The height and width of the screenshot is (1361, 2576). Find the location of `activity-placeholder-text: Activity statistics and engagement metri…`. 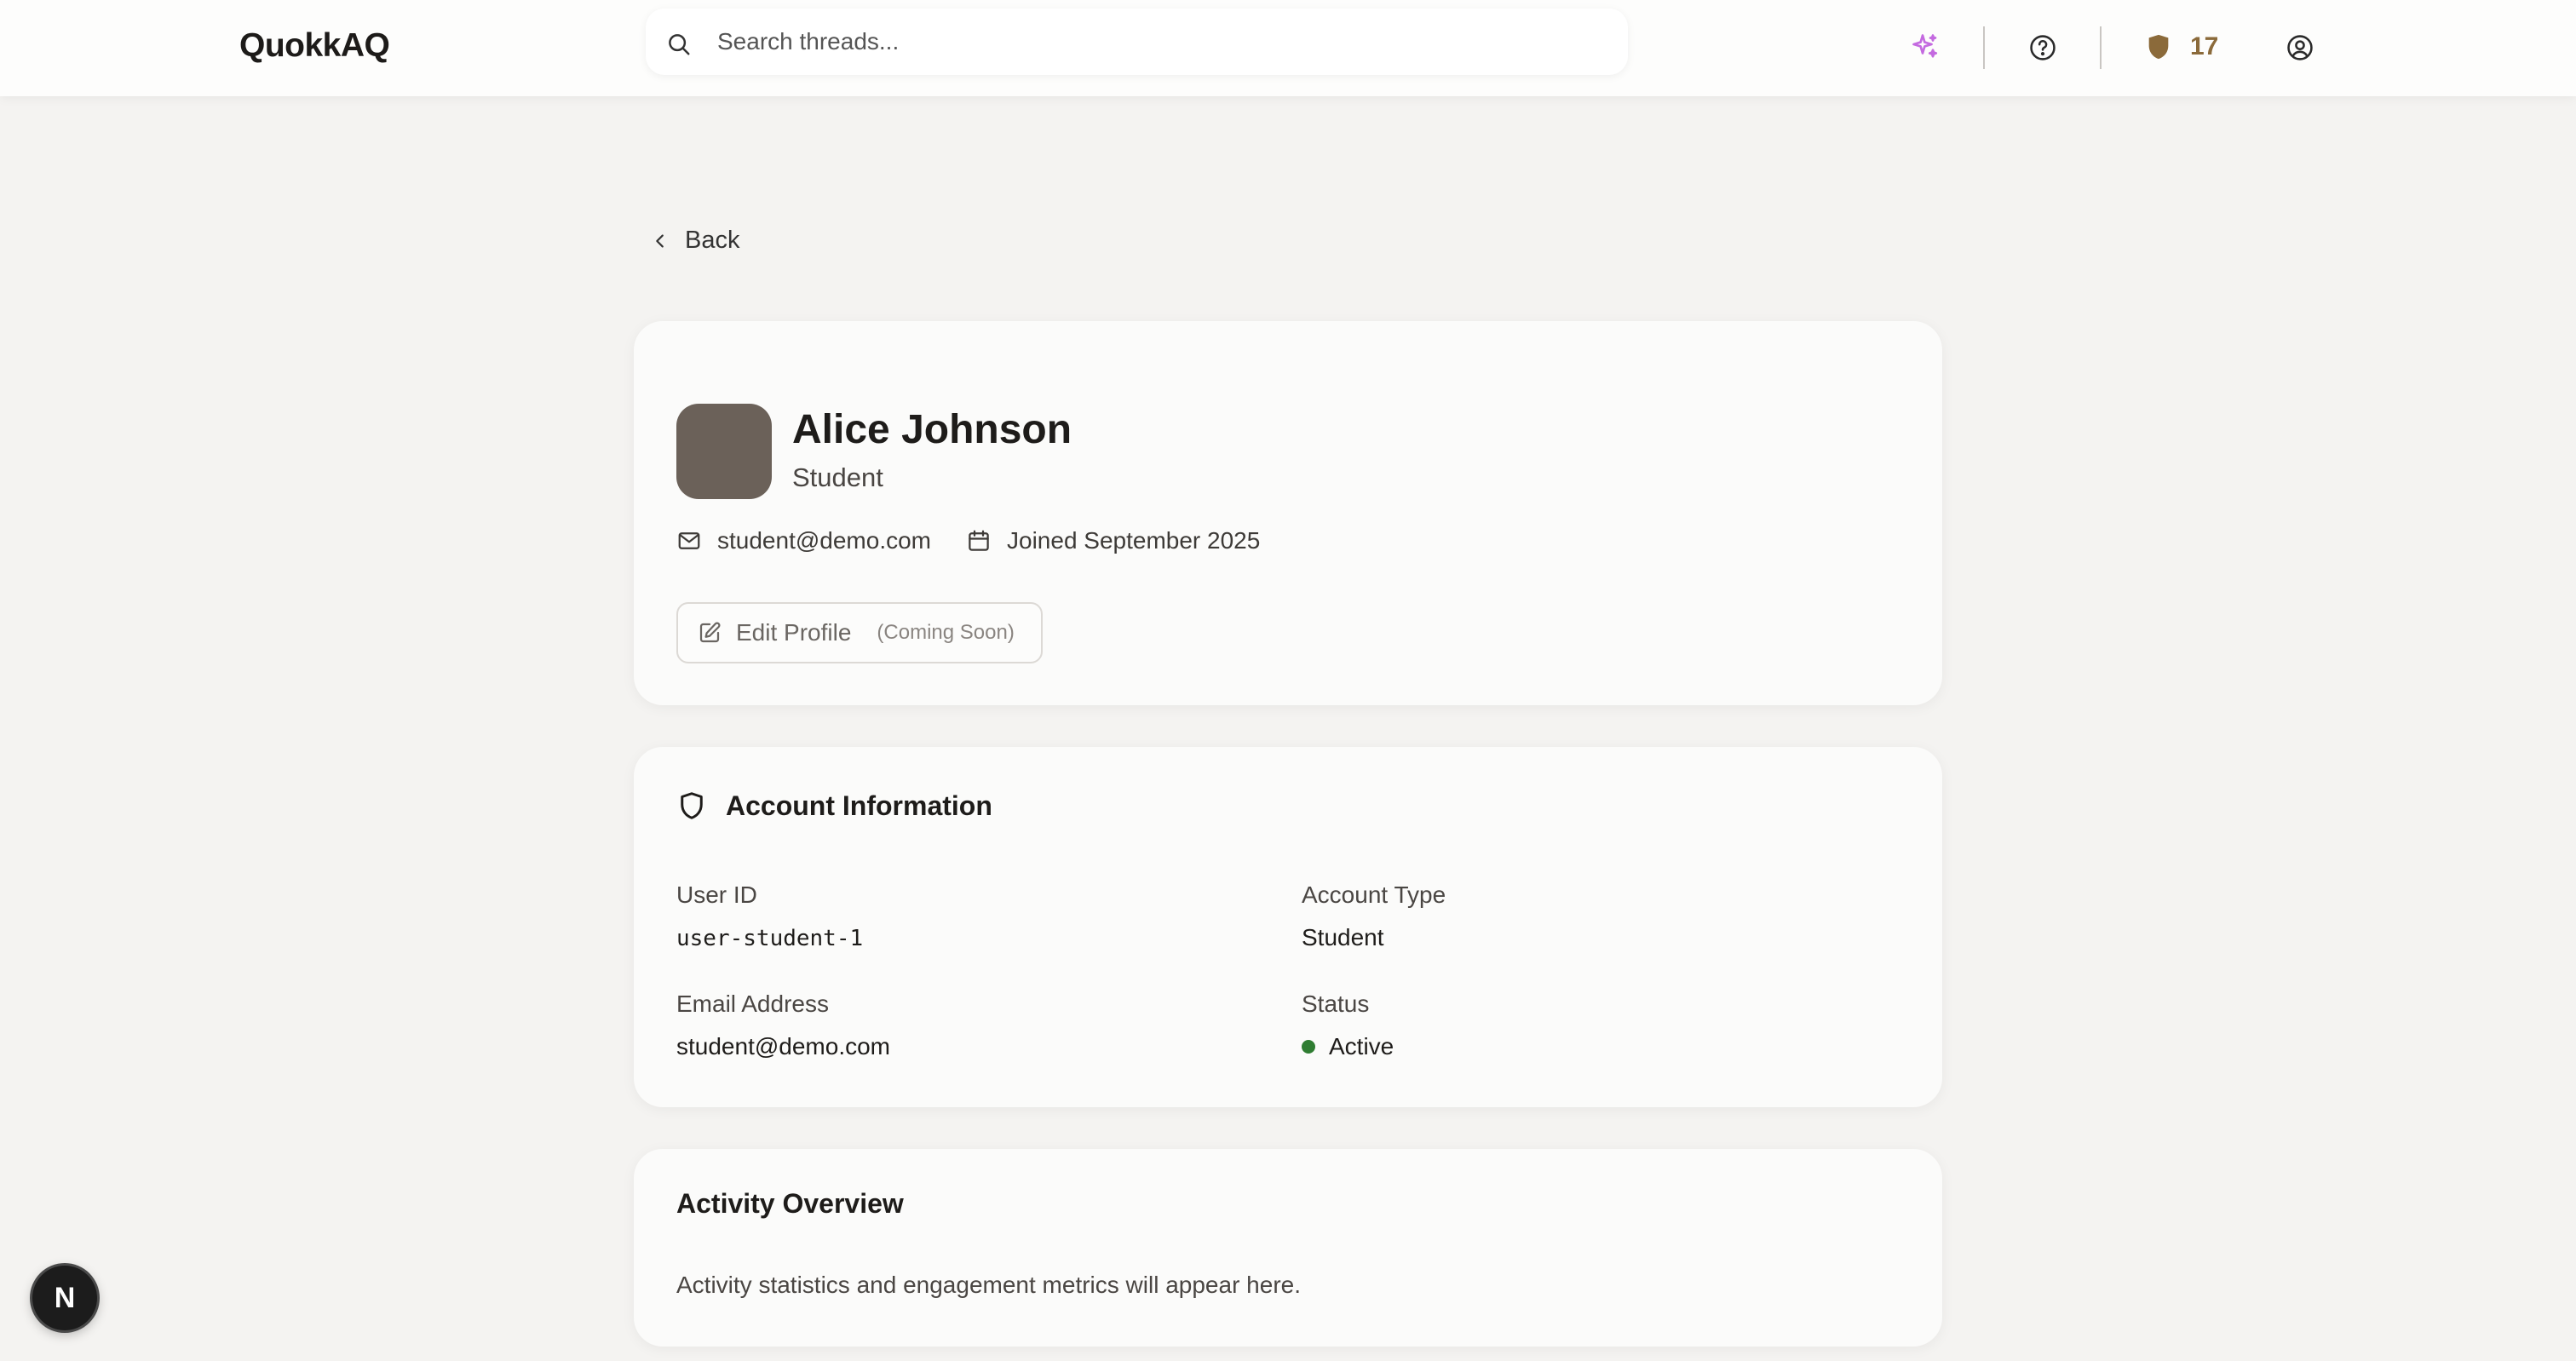

activity-placeholder-text: Activity statistics and engagement metri… is located at coordinates (989, 1285).